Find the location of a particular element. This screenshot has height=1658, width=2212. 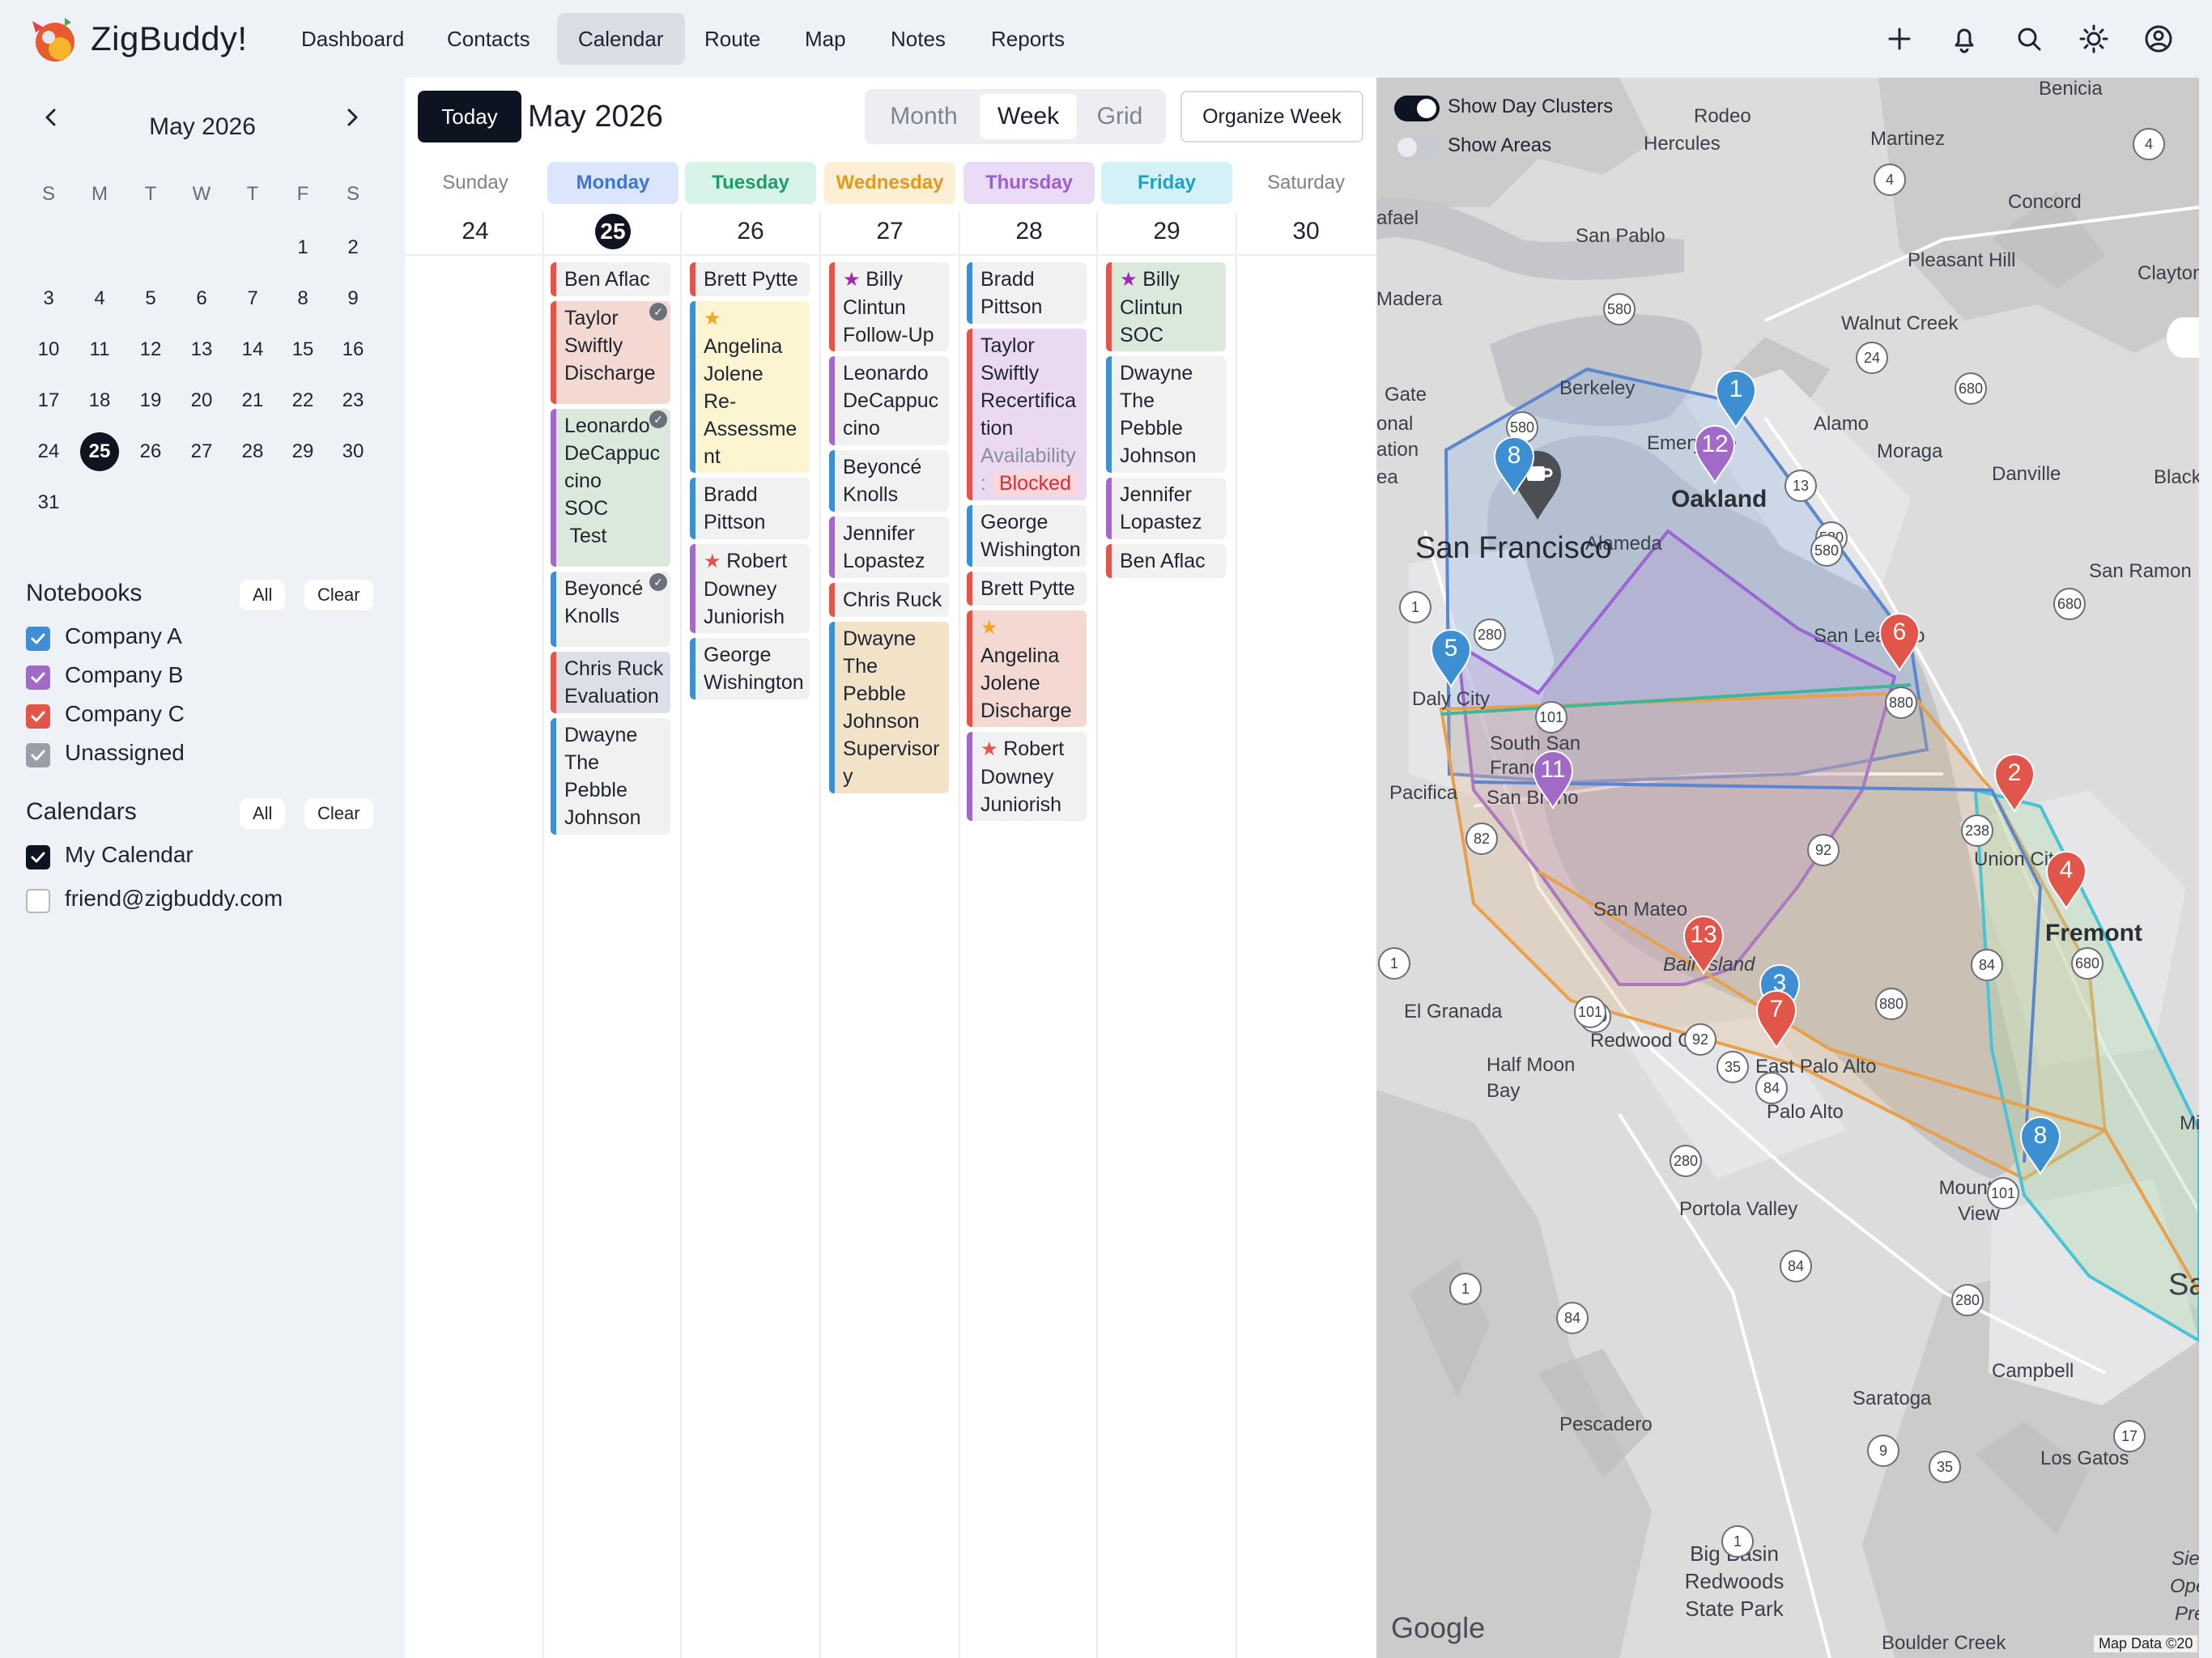

calendar-label: friend@zigbuddy.com is located at coordinates (174, 899).